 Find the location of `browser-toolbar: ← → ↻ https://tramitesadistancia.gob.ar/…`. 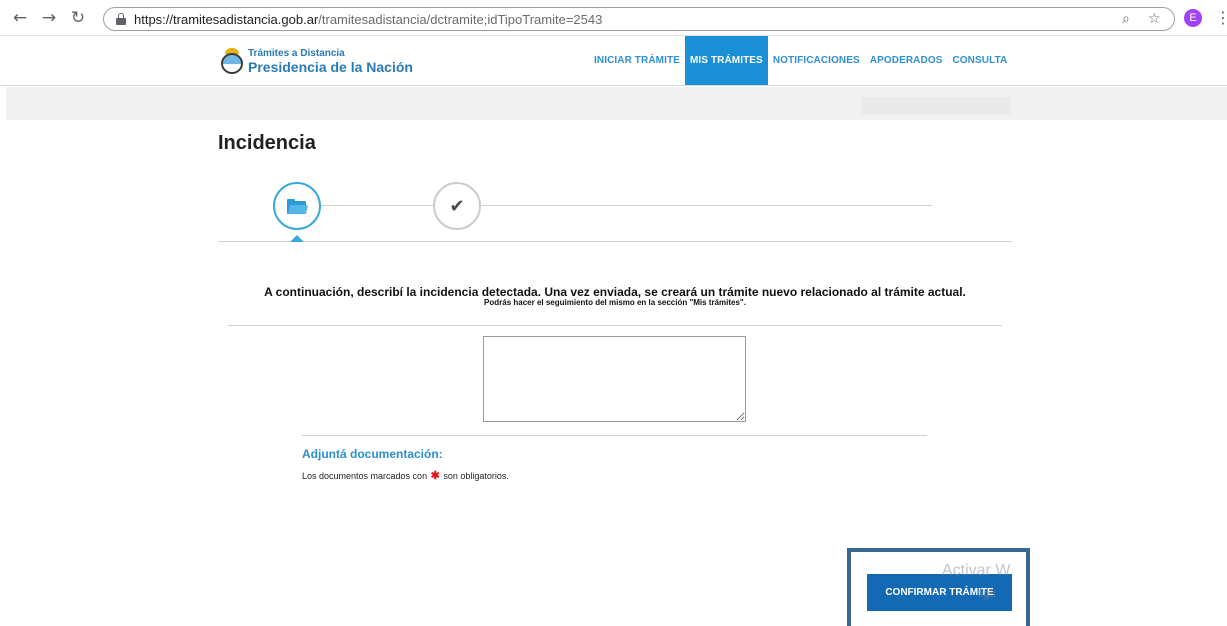

browser-toolbar: ← → ↻ https://tramitesadistancia.gob.ar/… is located at coordinates (613, 18).